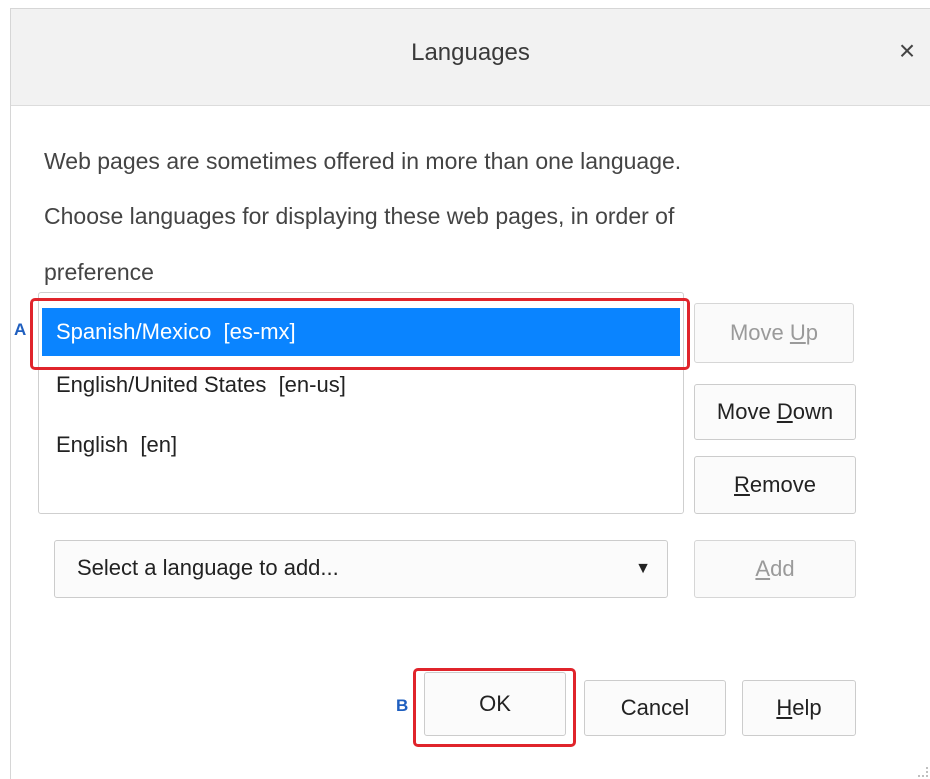  Describe the element at coordinates (784, 707) in the screenshot. I see `help-accel: H` at that location.